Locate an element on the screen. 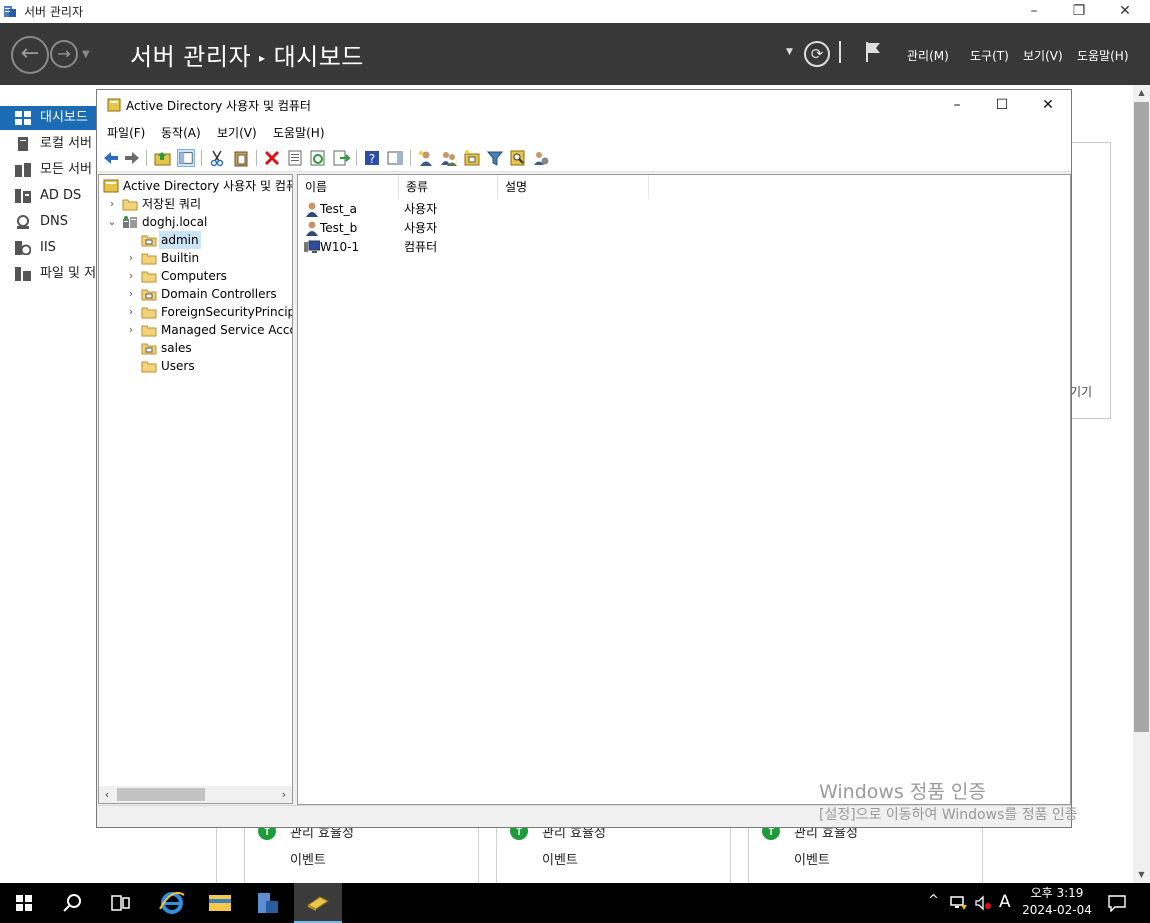  tree-item: › ForeignSecurityPrincipals is located at coordinates (195, 312).